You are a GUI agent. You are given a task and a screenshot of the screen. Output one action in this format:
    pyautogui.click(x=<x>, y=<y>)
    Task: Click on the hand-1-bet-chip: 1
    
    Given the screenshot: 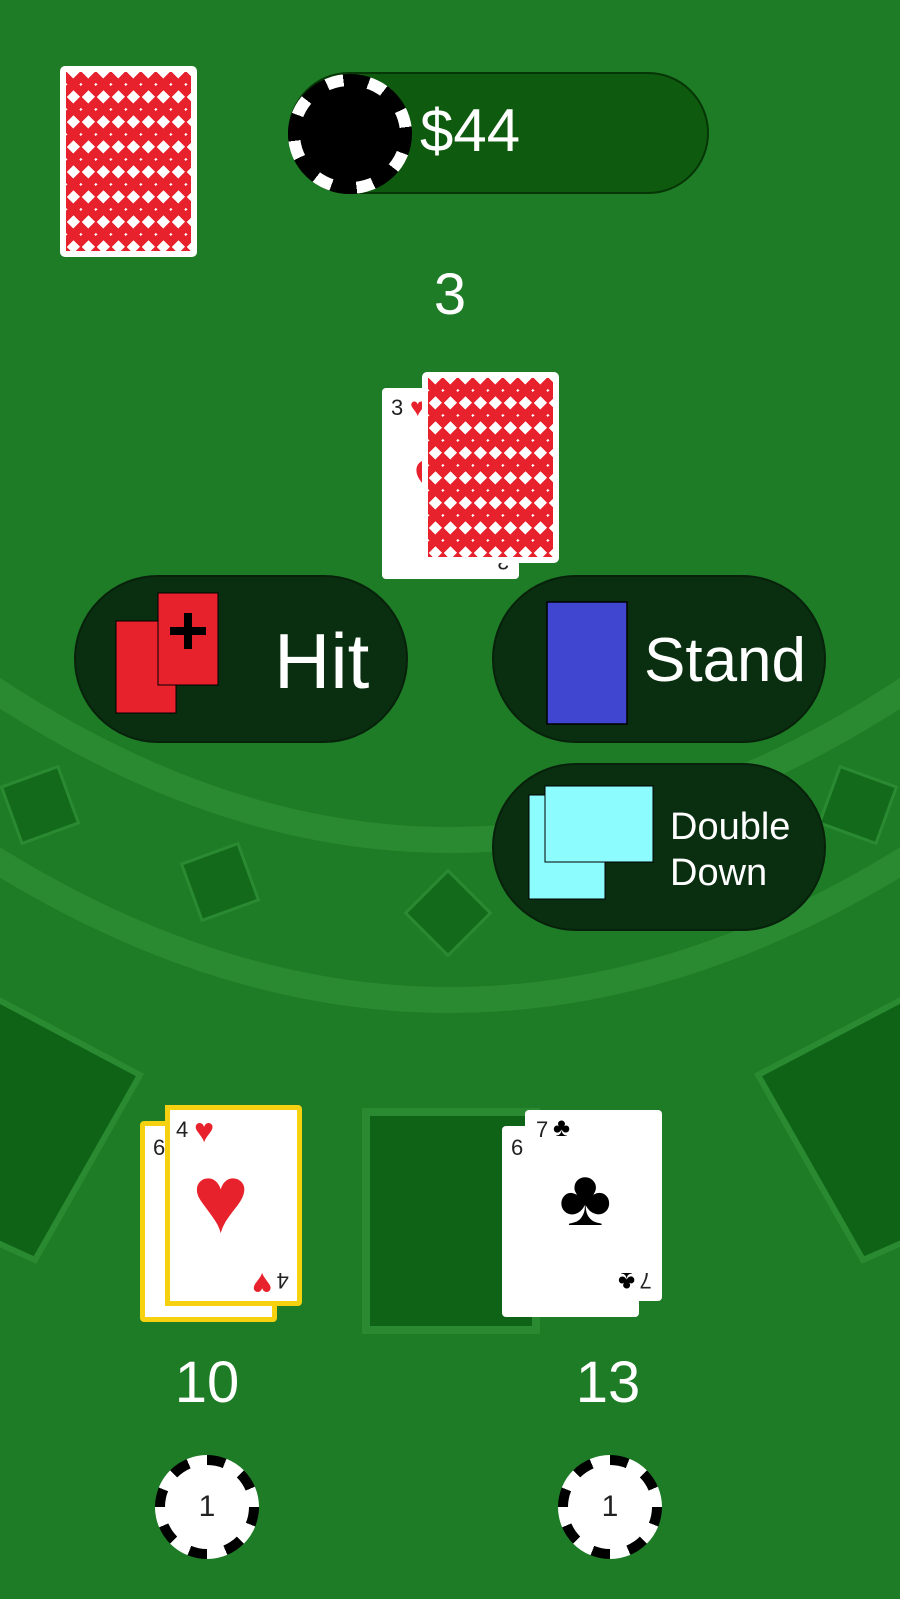 What is the action you would take?
    pyautogui.click(x=207, y=1507)
    